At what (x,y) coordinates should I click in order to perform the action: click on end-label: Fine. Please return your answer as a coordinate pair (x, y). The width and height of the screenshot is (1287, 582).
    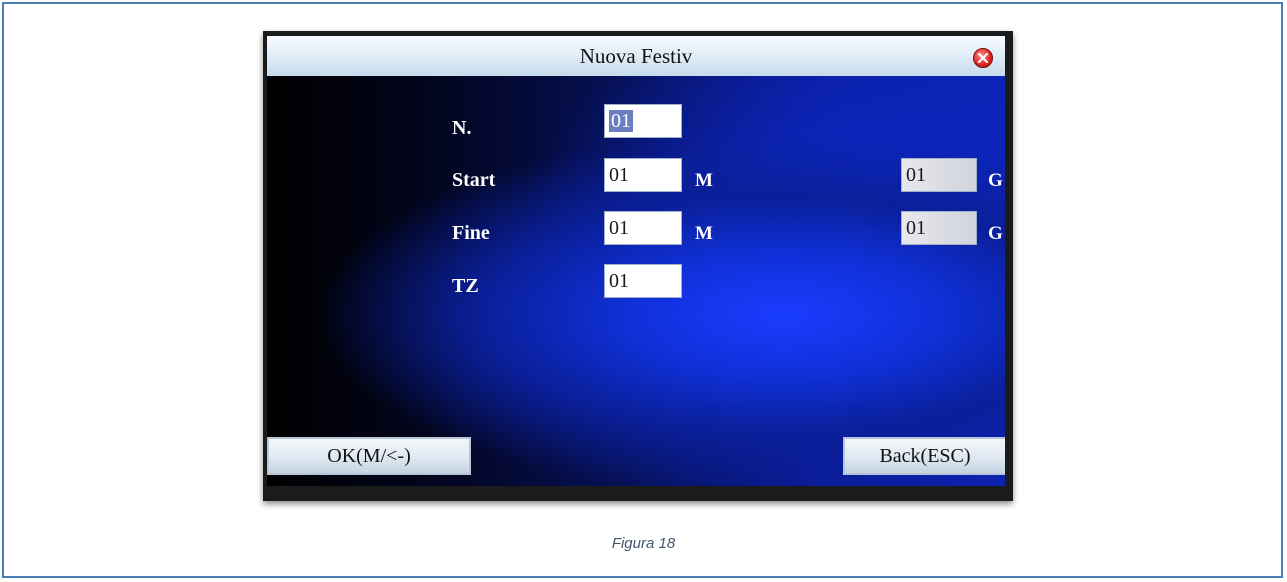
    Looking at the image, I should click on (471, 233).